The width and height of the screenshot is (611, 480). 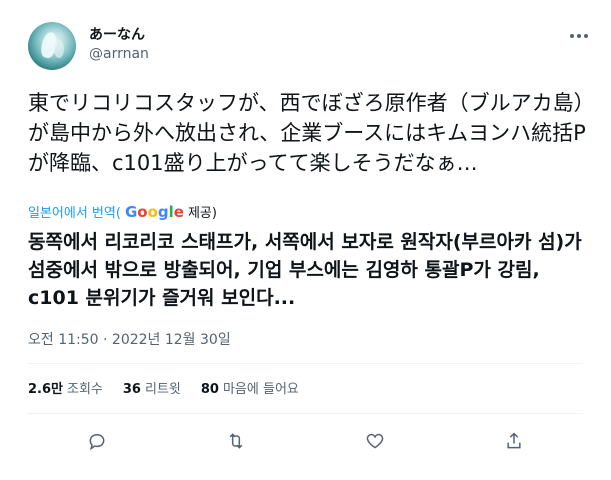 What do you see at coordinates (305, 441) in the screenshot?
I see `tweet-actions` at bounding box center [305, 441].